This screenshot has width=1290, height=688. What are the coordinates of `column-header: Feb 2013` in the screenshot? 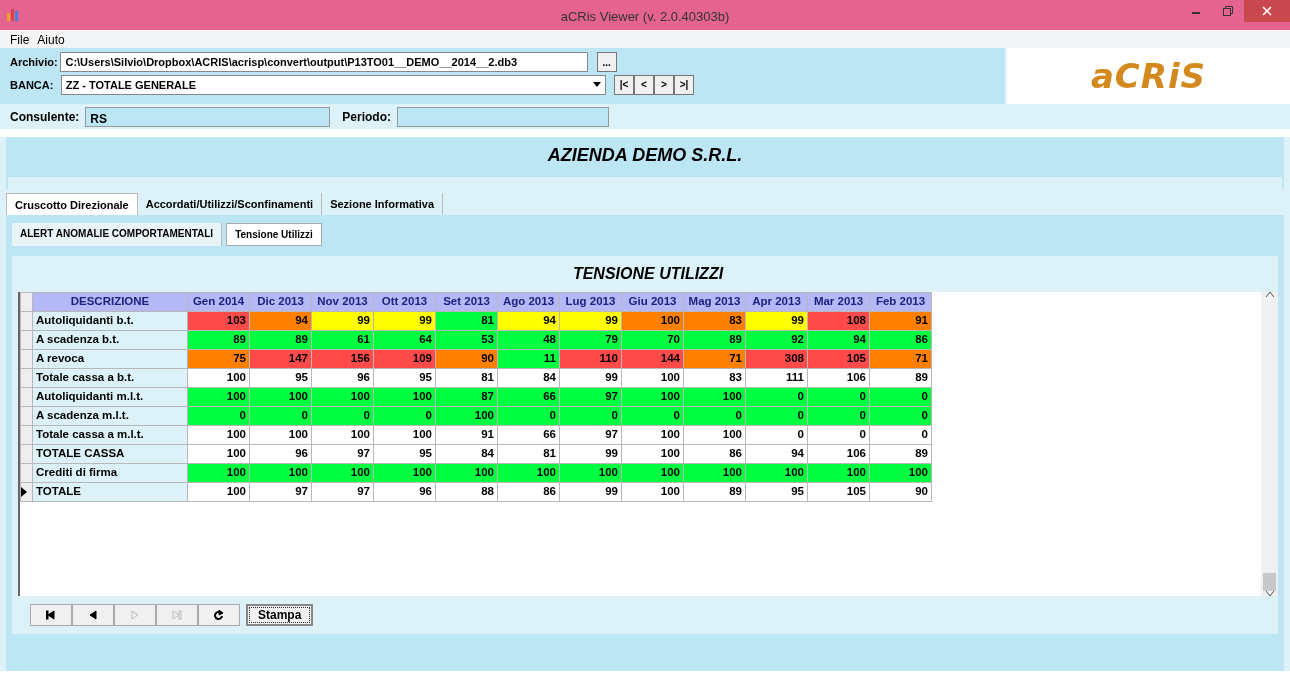 It's located at (900, 302).